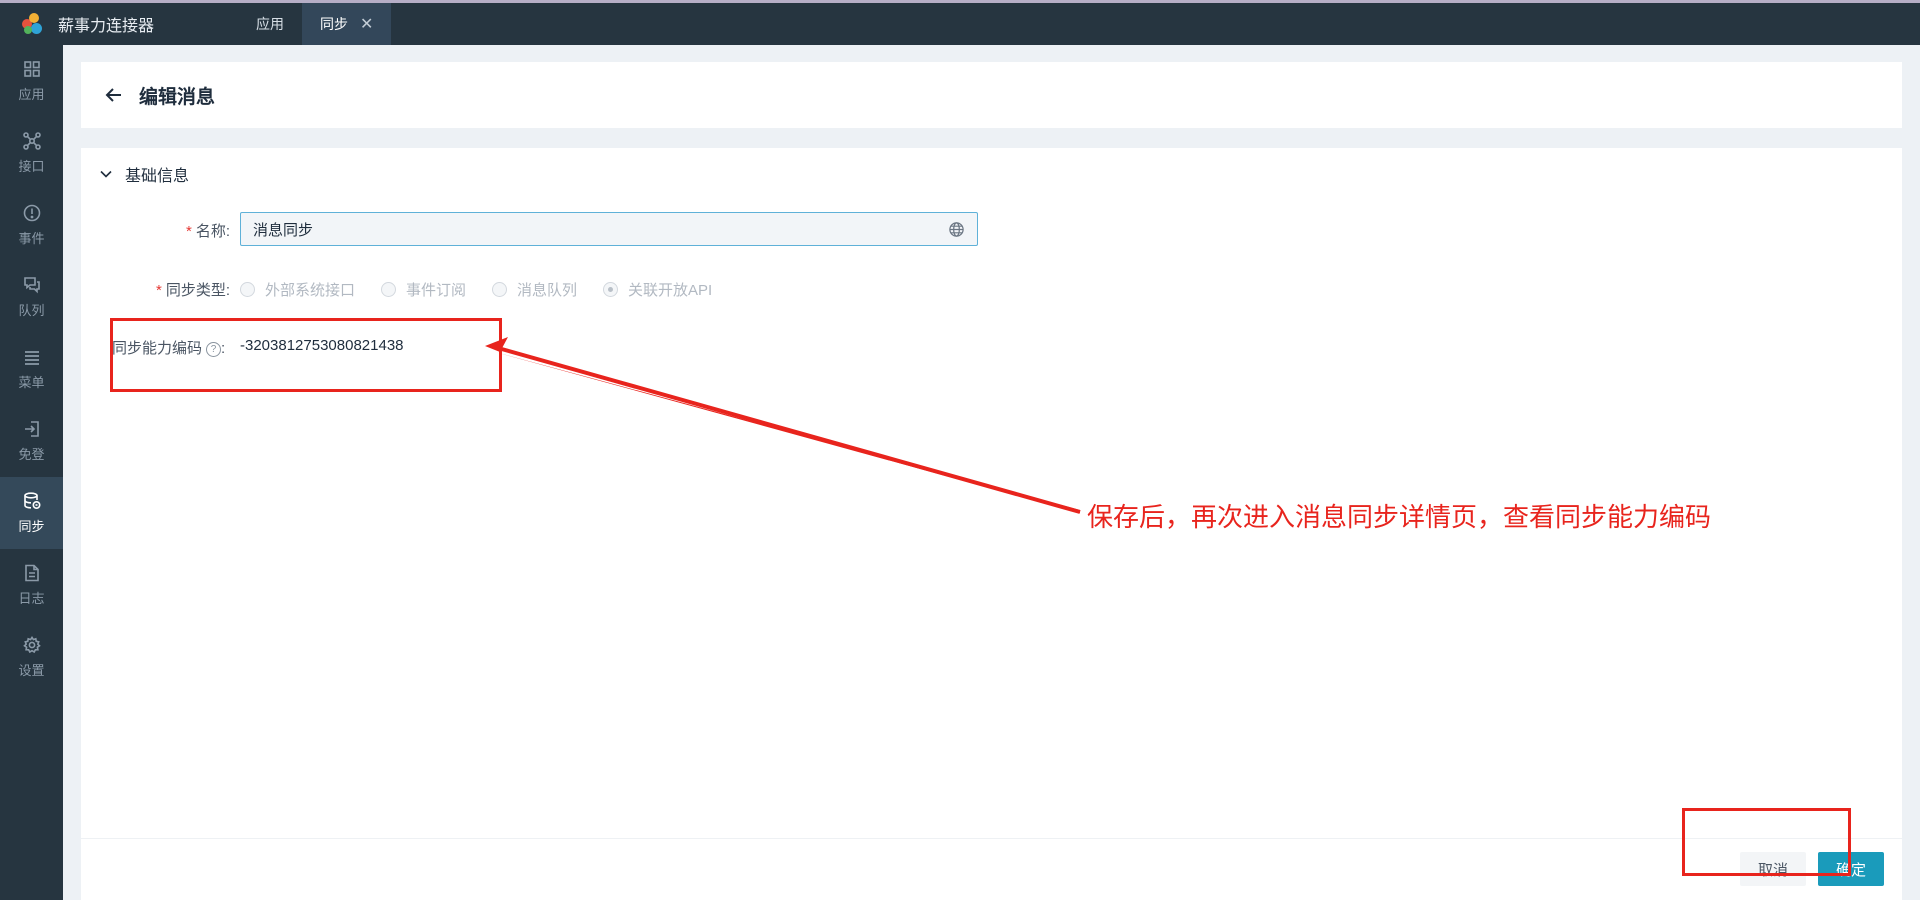  Describe the element at coordinates (32, 501) in the screenshot. I see `database-icon` at that location.